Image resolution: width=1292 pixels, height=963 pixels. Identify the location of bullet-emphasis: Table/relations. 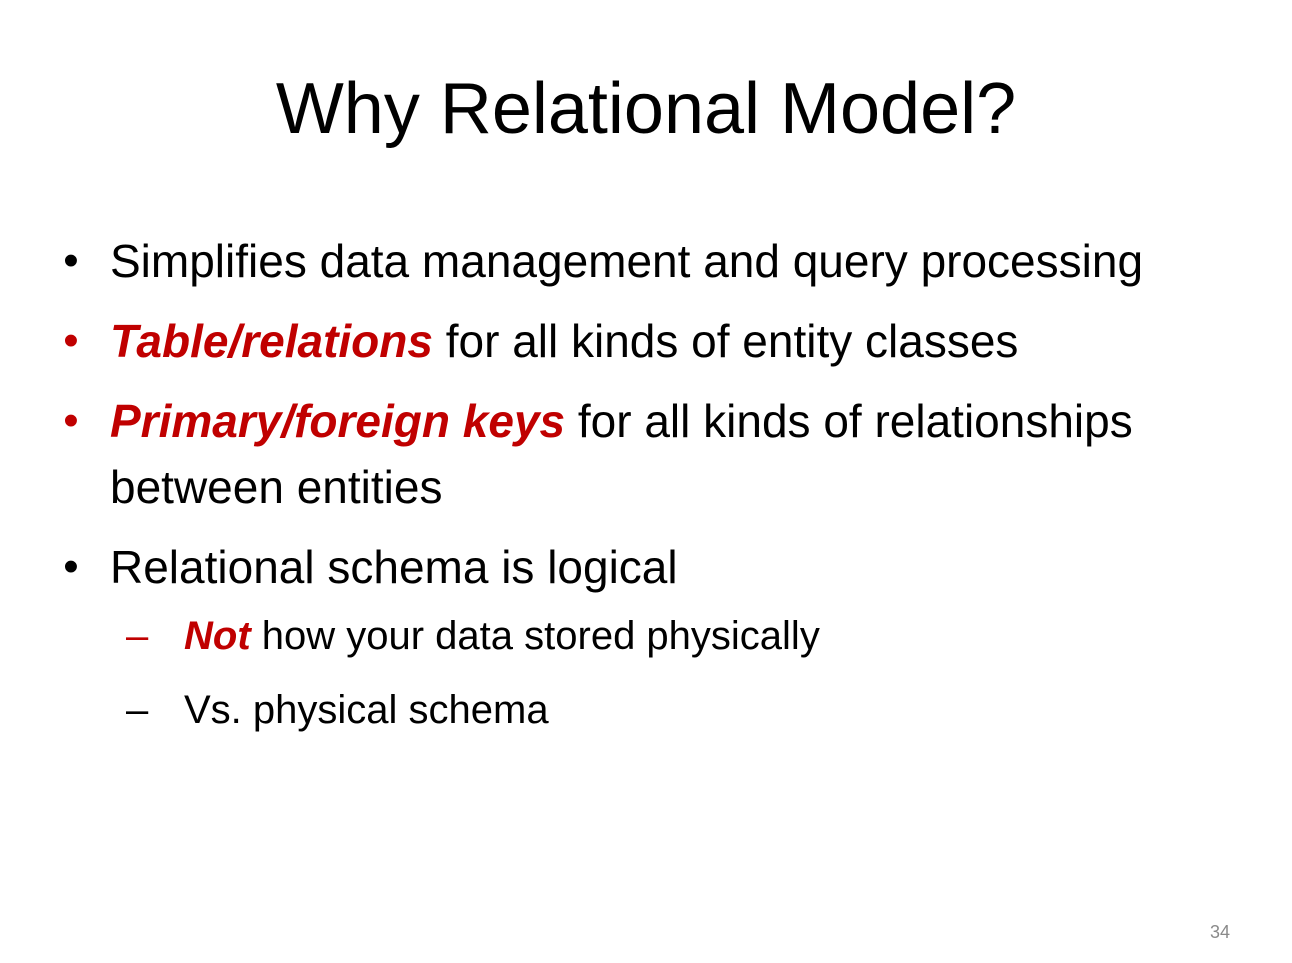
(271, 341).